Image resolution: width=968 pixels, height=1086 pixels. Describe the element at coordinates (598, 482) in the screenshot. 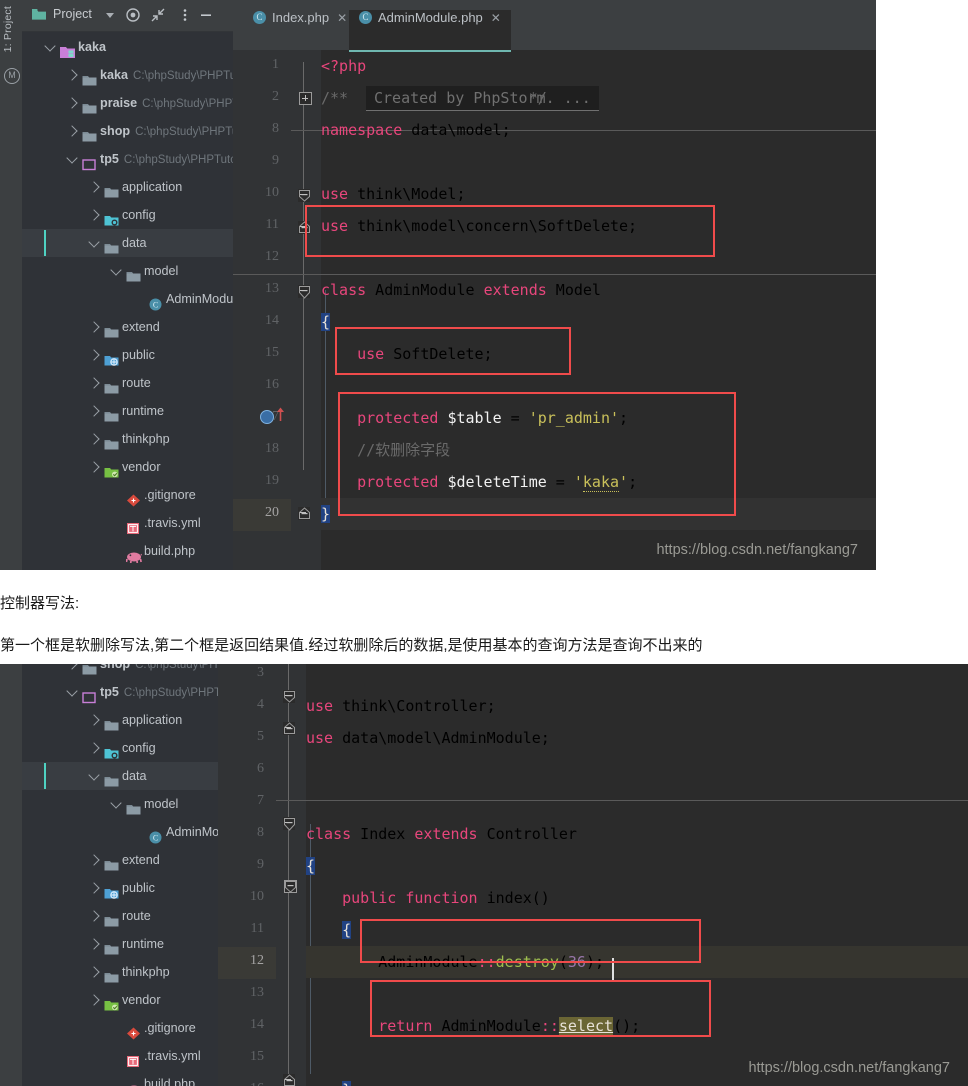

I see `code-line-19: protected $deleteTime = 'kaka';` at that location.